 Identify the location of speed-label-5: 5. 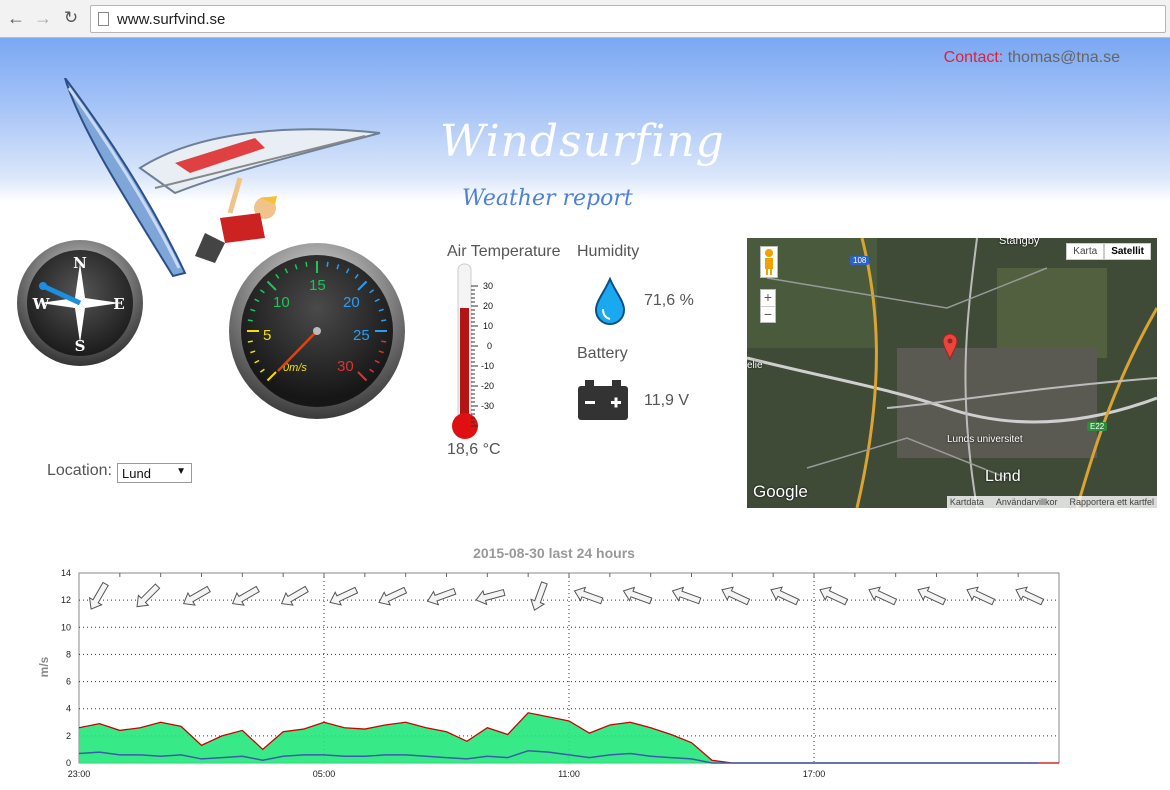
(267, 335).